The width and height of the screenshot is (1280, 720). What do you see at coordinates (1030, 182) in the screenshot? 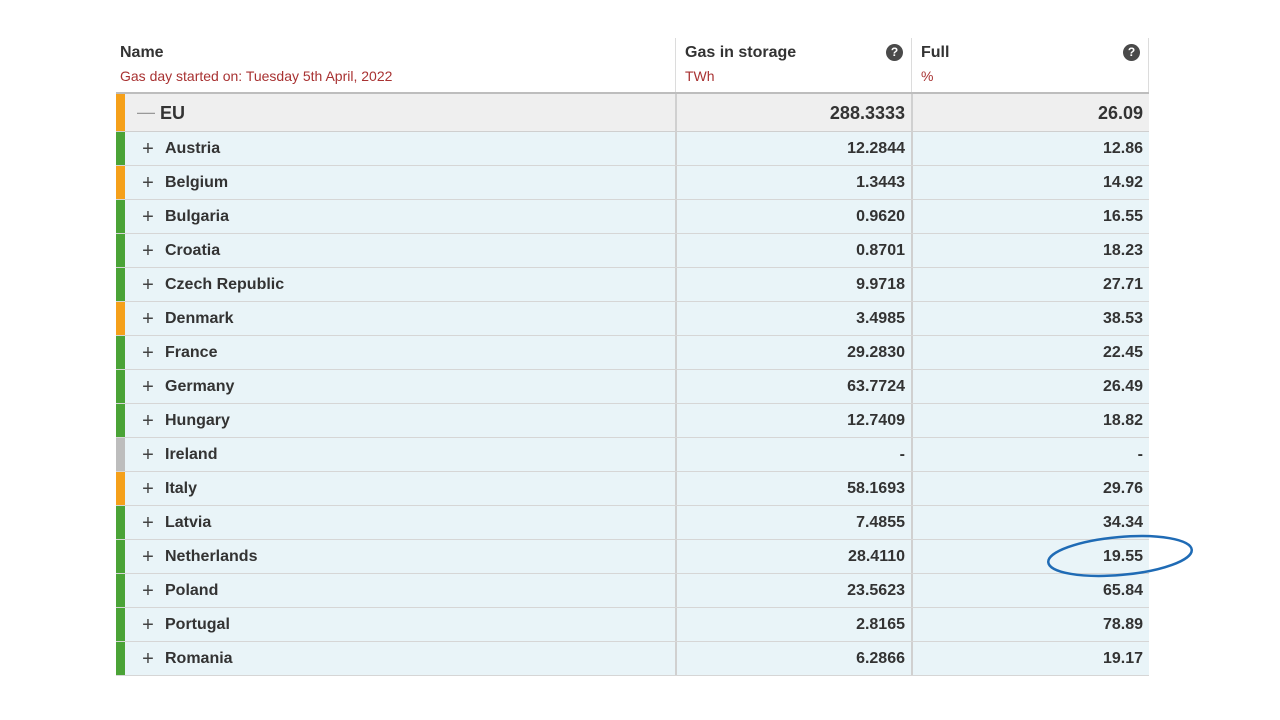
I see `full-cell: 14.92` at bounding box center [1030, 182].